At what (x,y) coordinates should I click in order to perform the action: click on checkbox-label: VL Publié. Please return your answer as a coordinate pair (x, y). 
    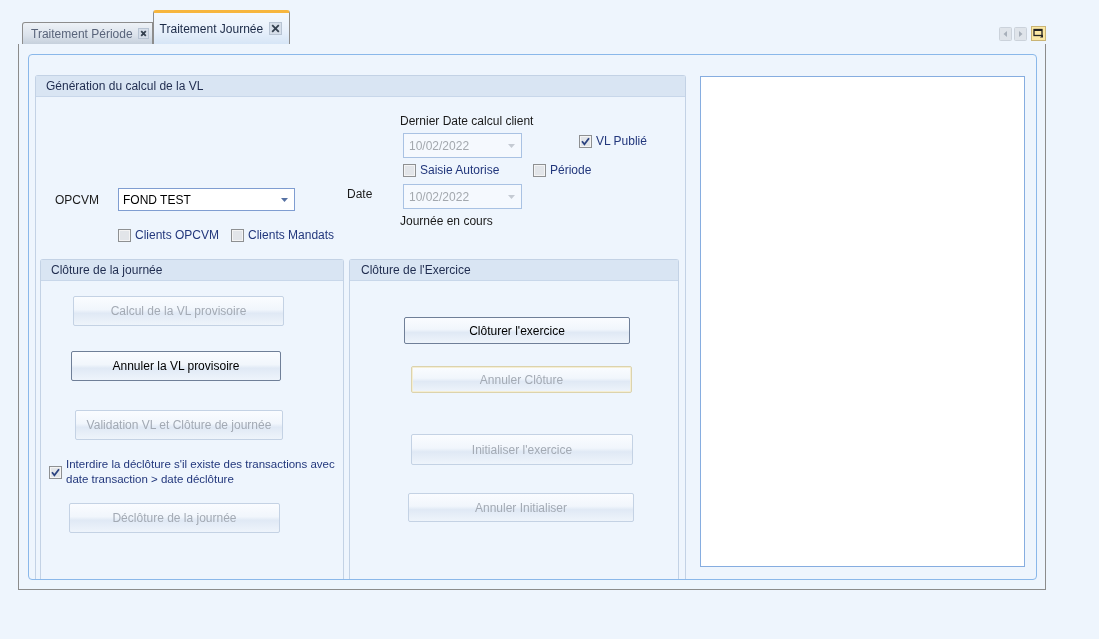
    Looking at the image, I should click on (621, 141).